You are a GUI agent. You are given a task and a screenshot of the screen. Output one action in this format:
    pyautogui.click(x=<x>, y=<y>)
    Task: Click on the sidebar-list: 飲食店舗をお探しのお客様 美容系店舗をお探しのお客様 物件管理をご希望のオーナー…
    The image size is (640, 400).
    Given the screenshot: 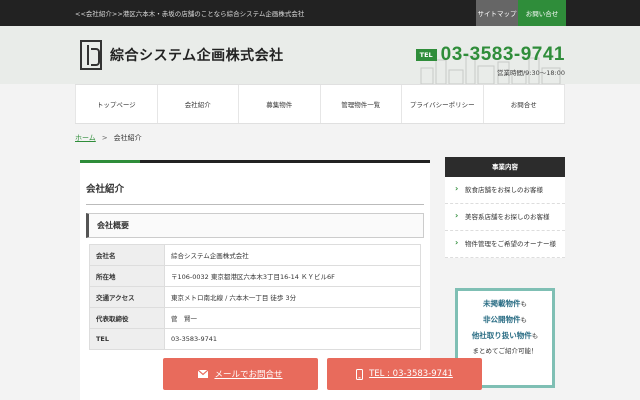 What is the action you would take?
    pyautogui.click(x=505, y=217)
    